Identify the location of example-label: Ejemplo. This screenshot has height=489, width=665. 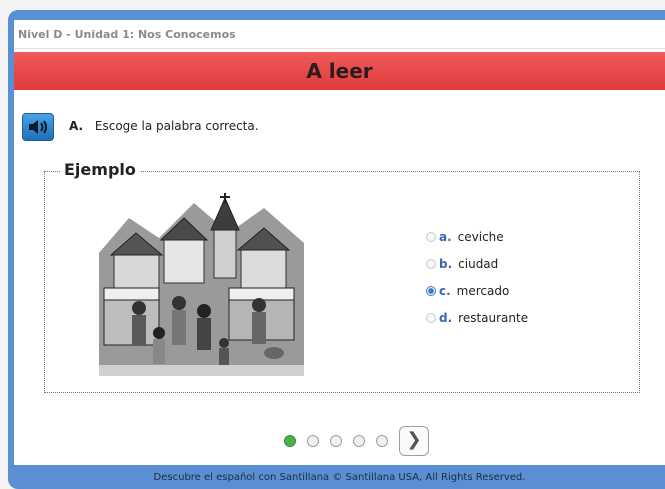
(100, 169).